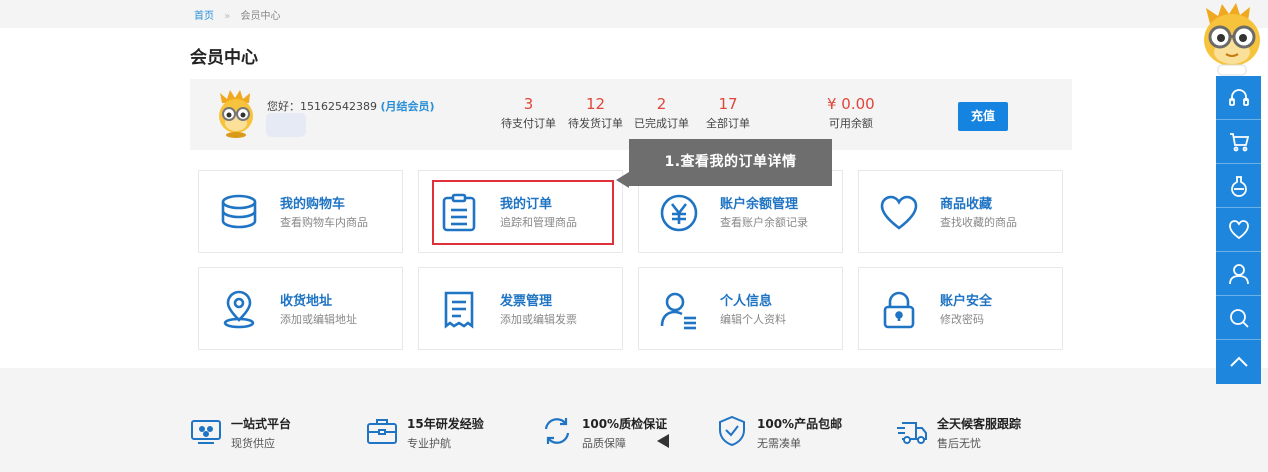 The image size is (1268, 472). Describe the element at coordinates (663, 441) in the screenshot. I see `pointer-arrow` at that location.